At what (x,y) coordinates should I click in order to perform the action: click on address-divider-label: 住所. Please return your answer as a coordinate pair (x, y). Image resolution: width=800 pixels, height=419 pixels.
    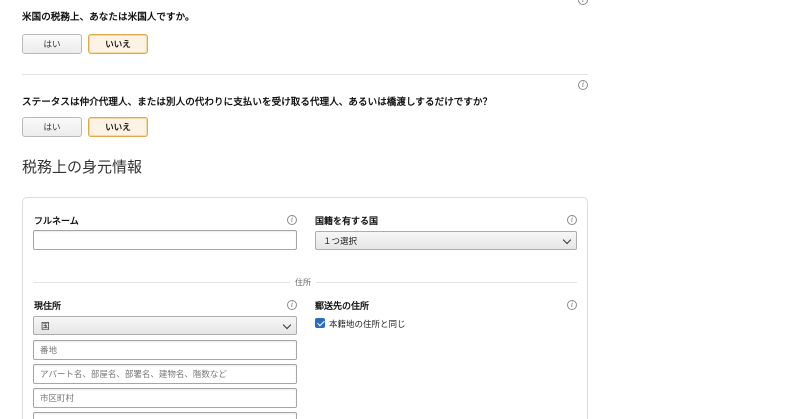
    Looking at the image, I should click on (303, 282).